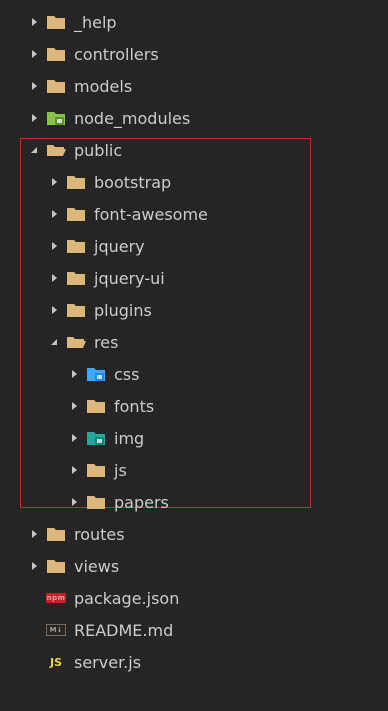 This screenshot has width=388, height=711. What do you see at coordinates (194, 150) in the screenshot?
I see `folder-item: public` at bounding box center [194, 150].